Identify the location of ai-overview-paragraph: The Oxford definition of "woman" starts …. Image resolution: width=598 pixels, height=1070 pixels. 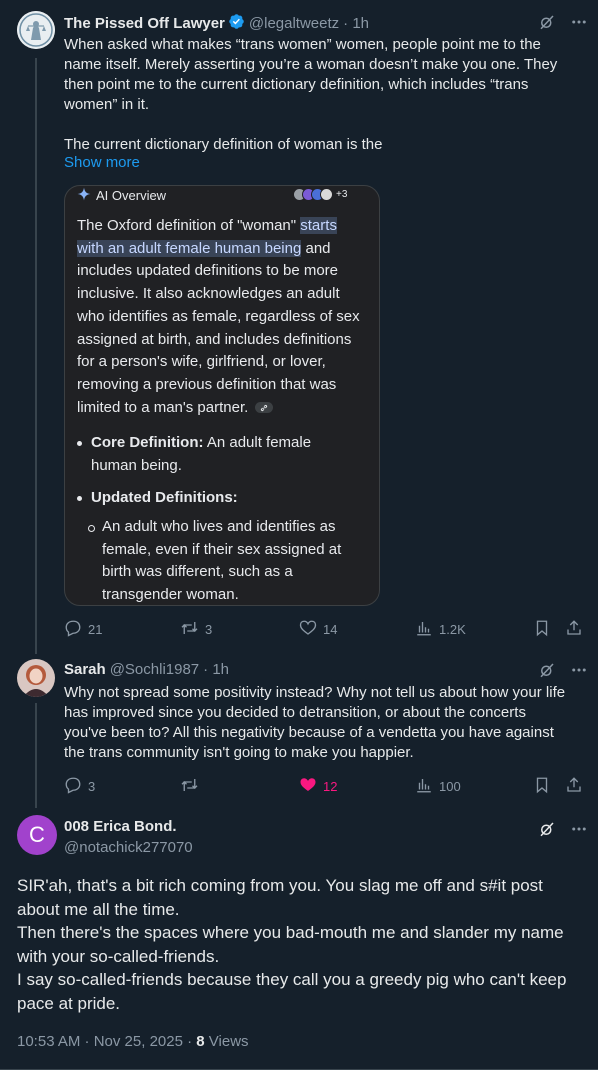
(222, 317).